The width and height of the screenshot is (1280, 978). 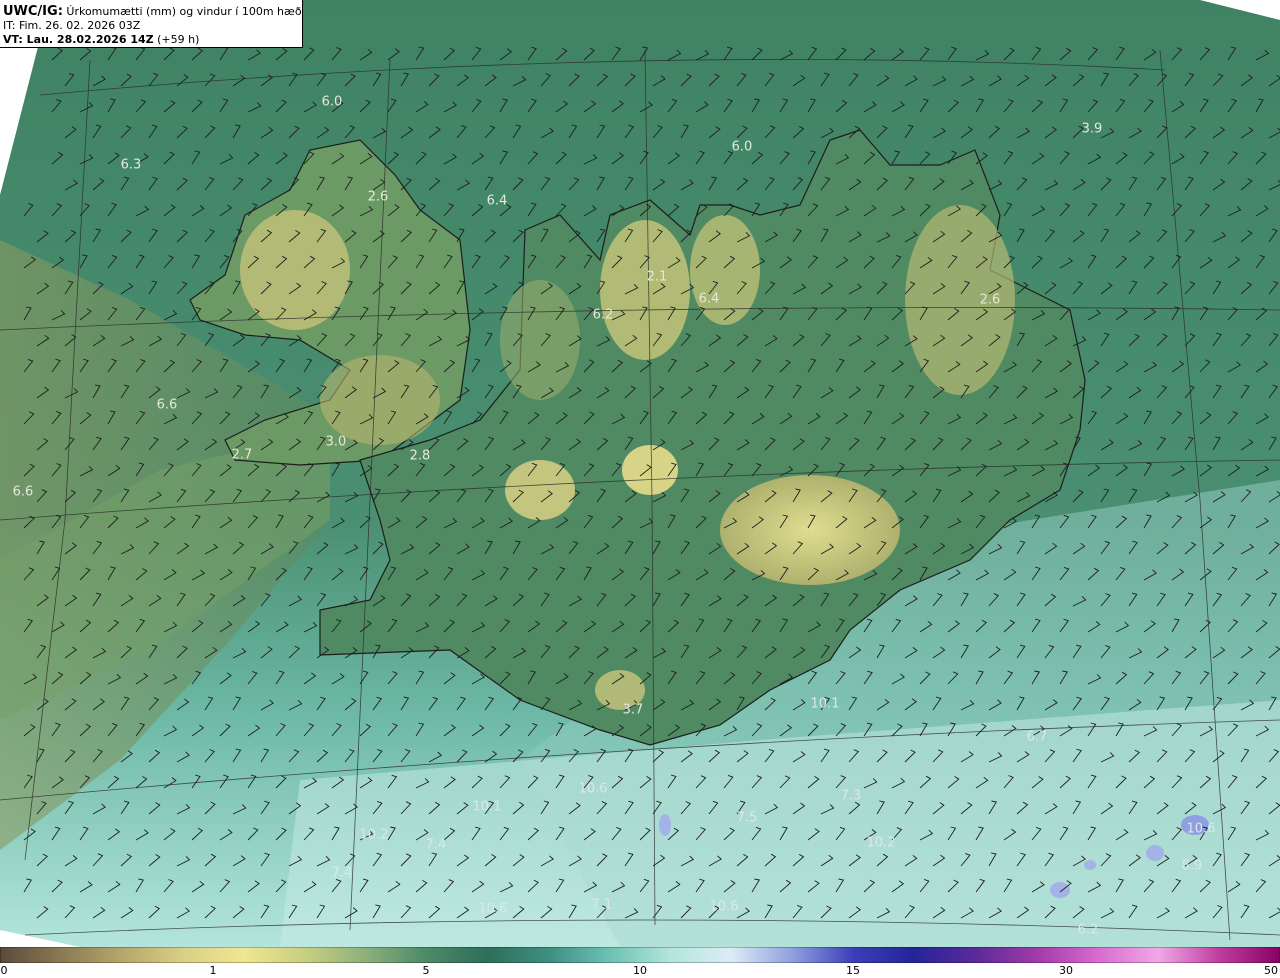 What do you see at coordinates (633, 710) in the screenshot?
I see `map-value-label: 3.7` at bounding box center [633, 710].